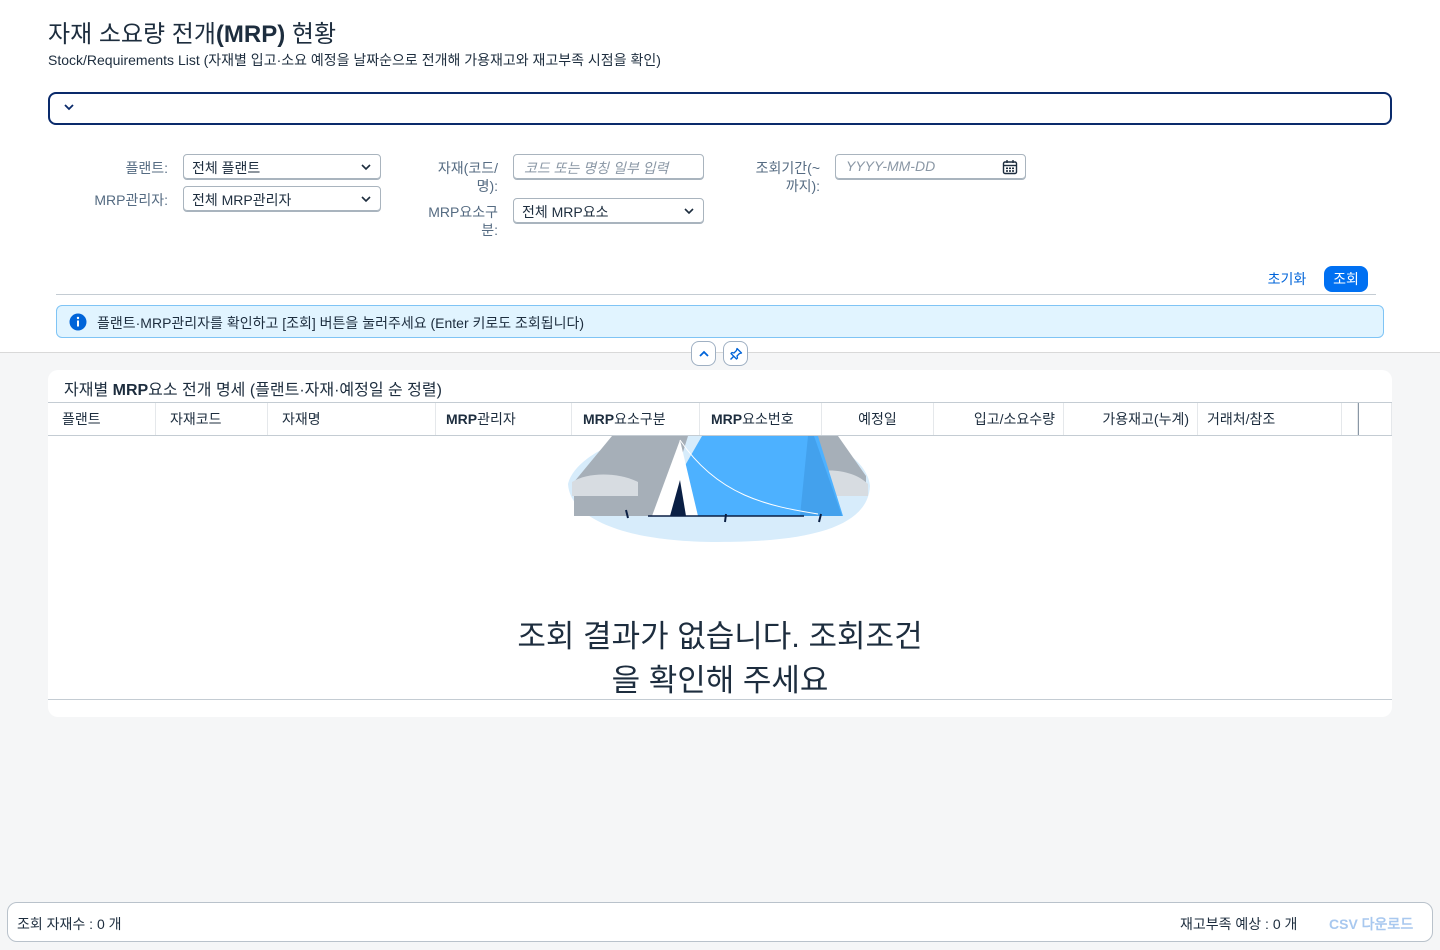 This screenshot has height=950, width=1440. I want to click on period-label-line2: 까지):, so click(802, 186).